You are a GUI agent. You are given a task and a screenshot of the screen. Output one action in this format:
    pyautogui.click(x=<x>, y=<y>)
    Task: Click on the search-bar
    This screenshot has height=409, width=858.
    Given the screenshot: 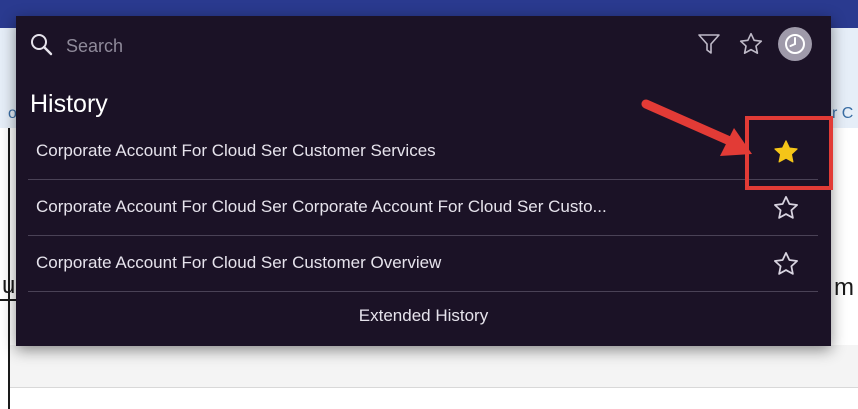 What is the action you would take?
    pyautogui.click(x=423, y=45)
    